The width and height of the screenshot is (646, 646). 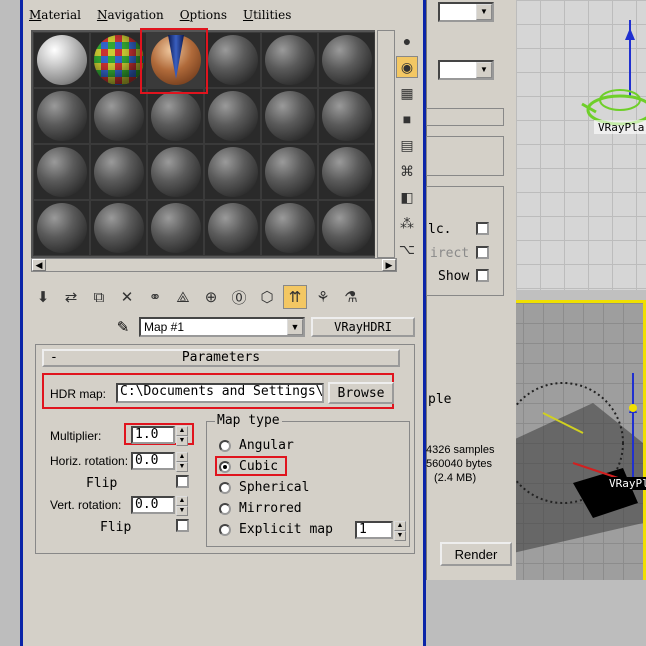 What do you see at coordinates (225, 446) in the screenshot?
I see `radio-angular` at bounding box center [225, 446].